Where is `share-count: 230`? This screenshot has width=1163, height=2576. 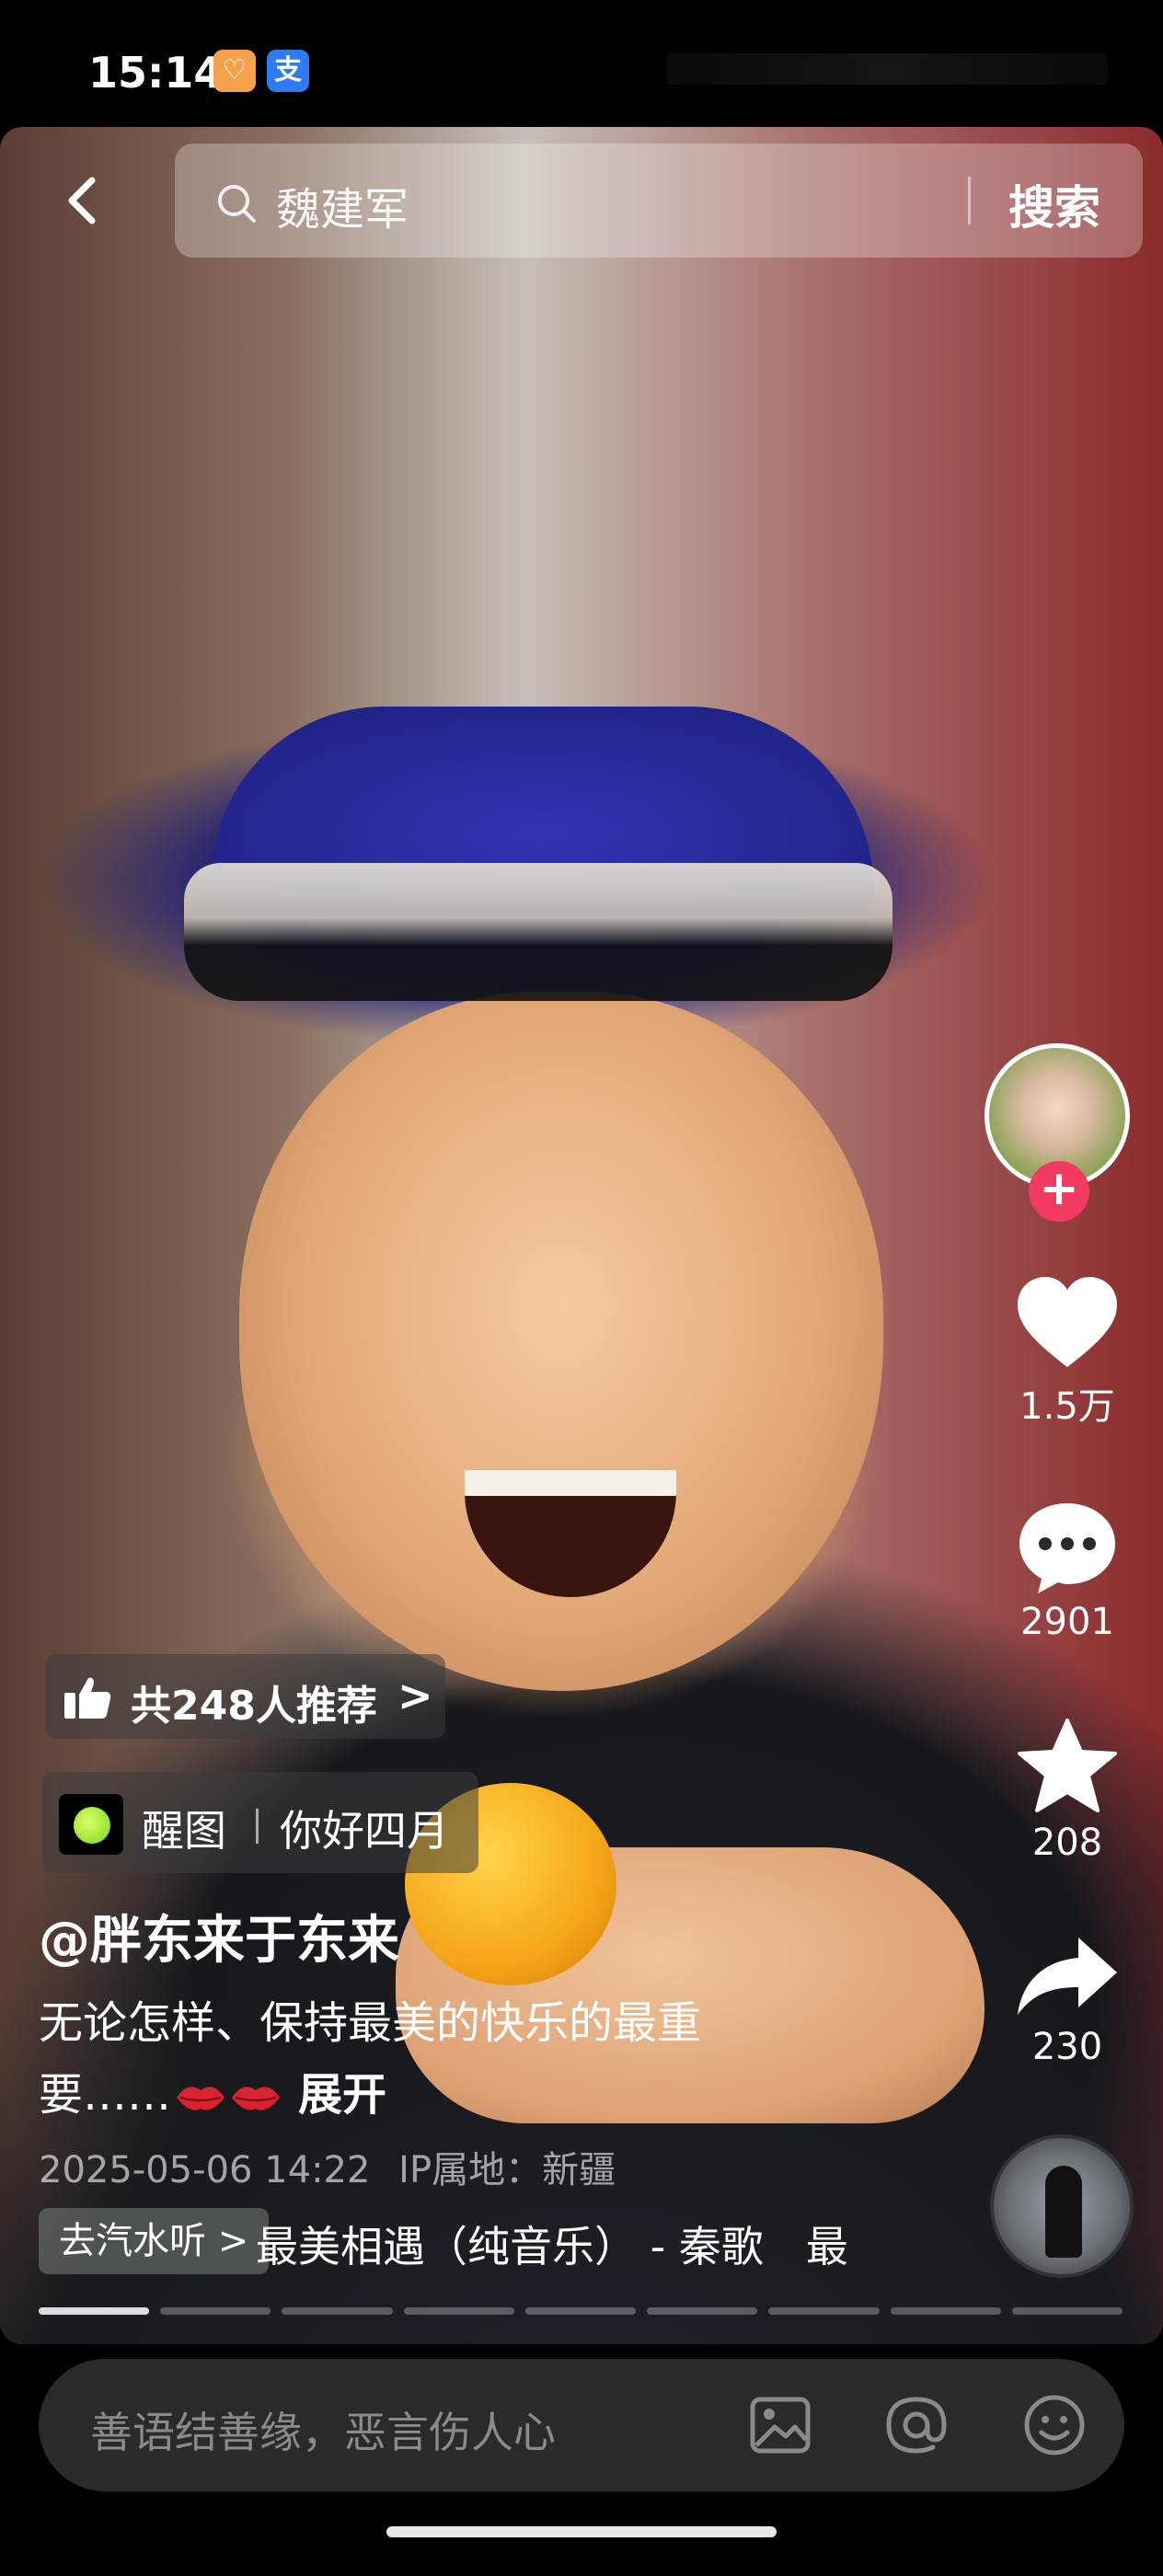 share-count: 230 is located at coordinates (1067, 2047).